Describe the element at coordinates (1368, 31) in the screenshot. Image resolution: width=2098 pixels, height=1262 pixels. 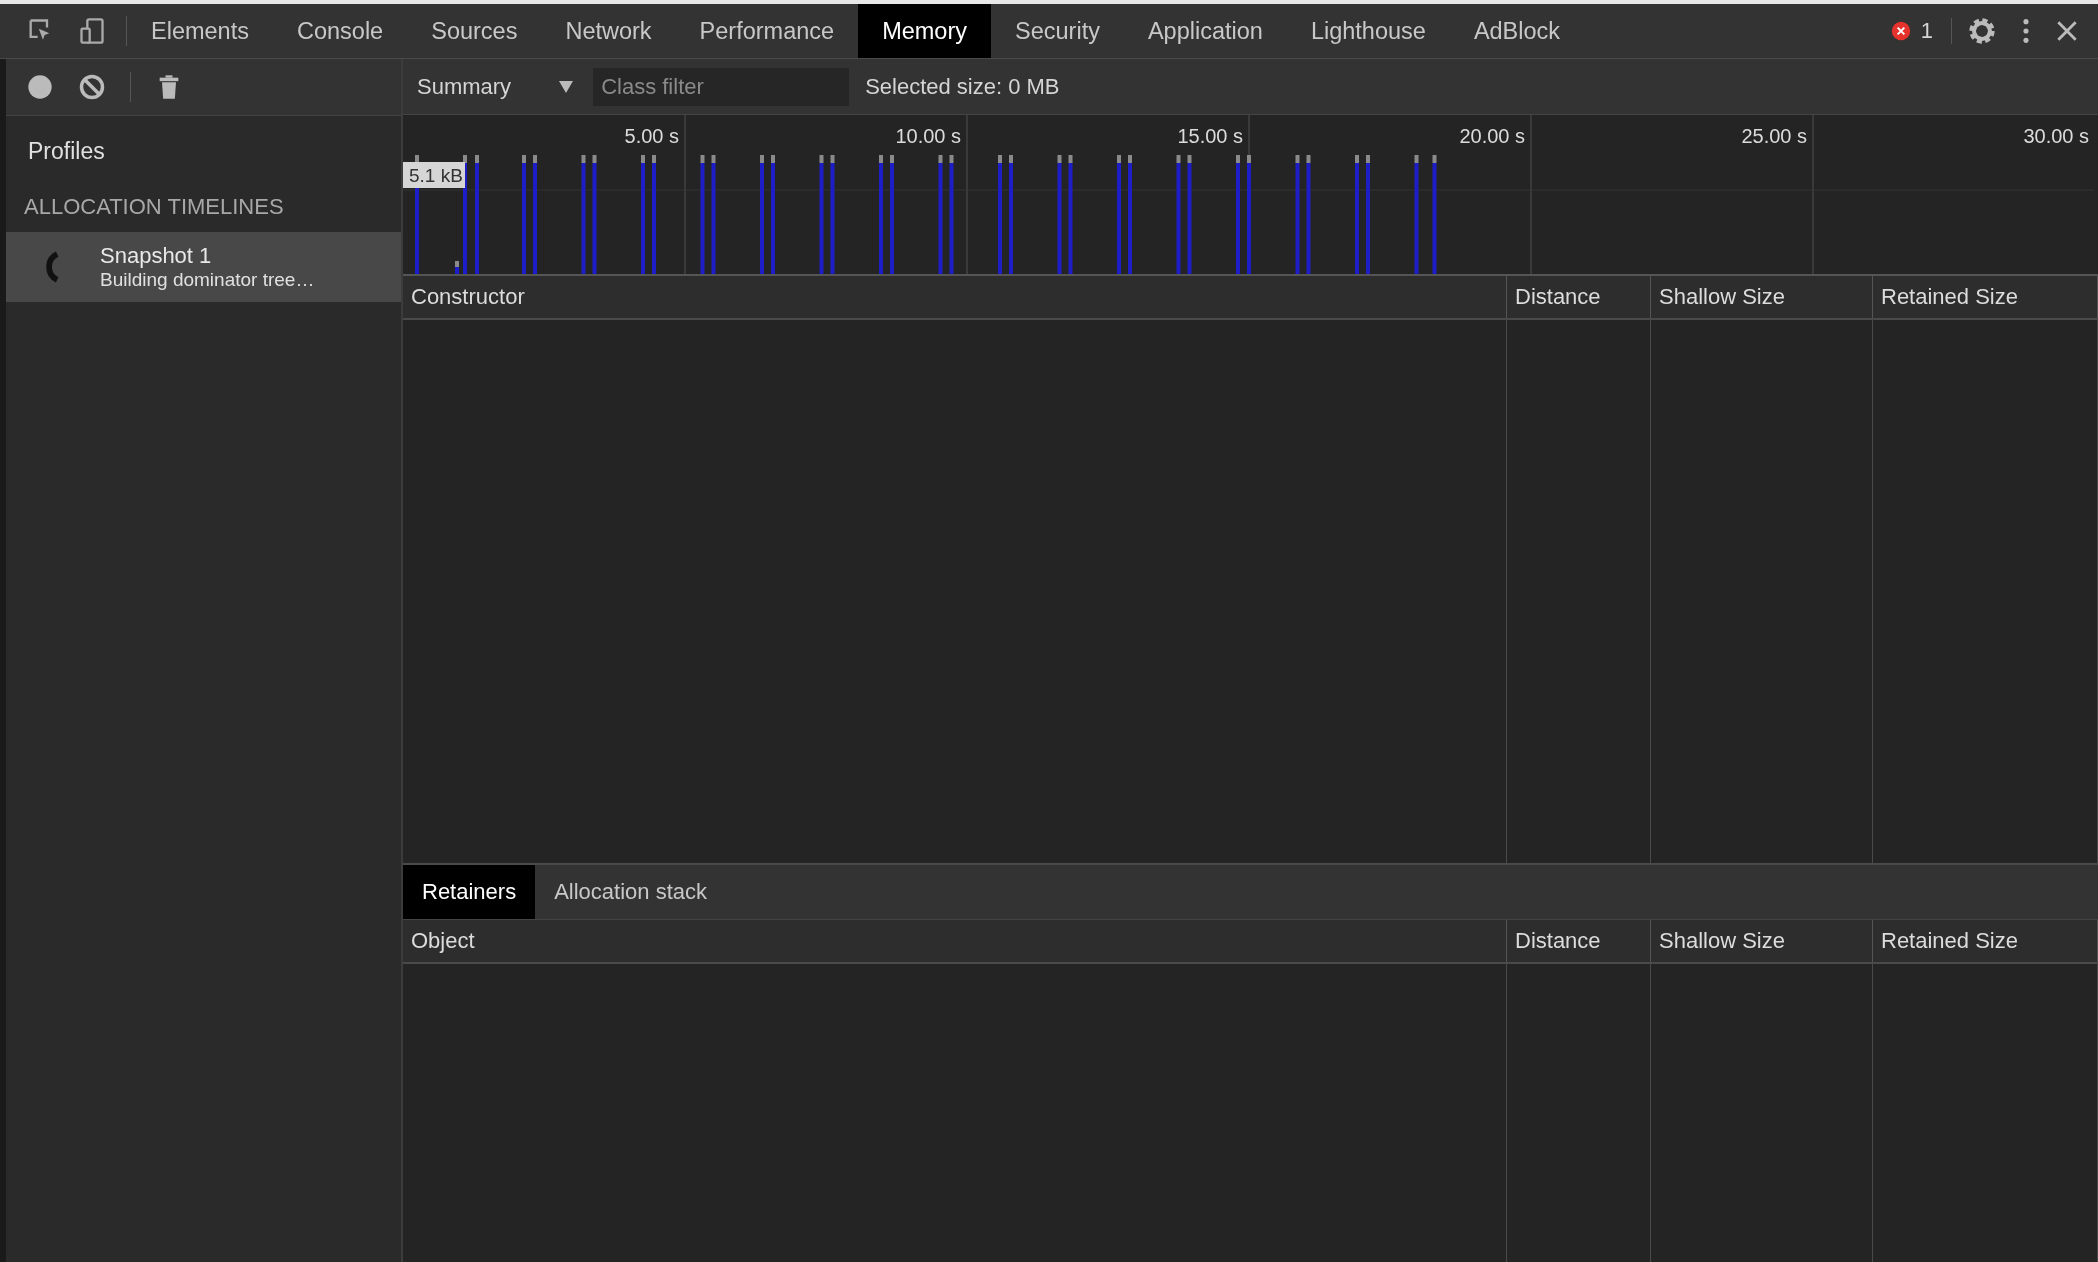
I see `panel-tab: Lighthouse` at that location.